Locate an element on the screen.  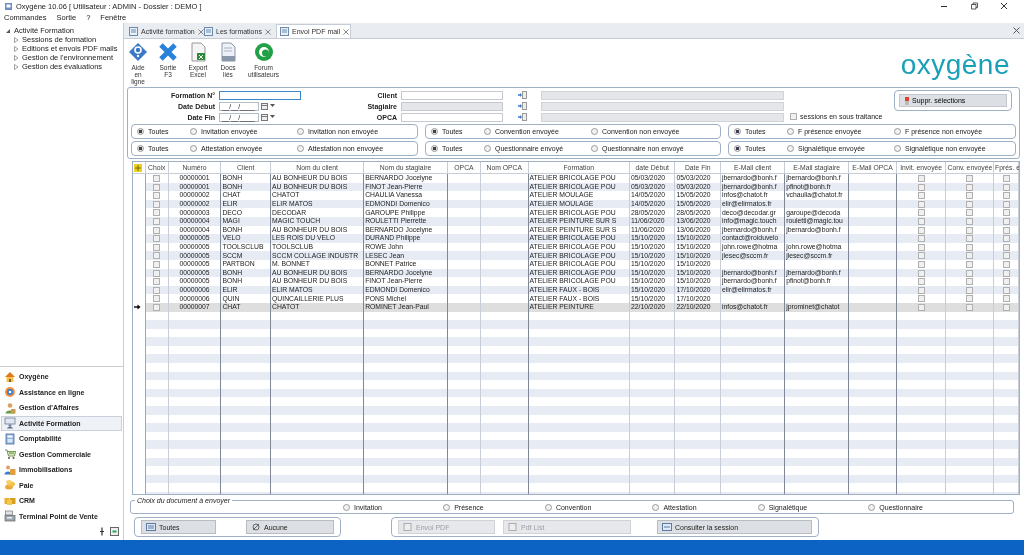
calculator-icon is located at coordinates (10, 438).